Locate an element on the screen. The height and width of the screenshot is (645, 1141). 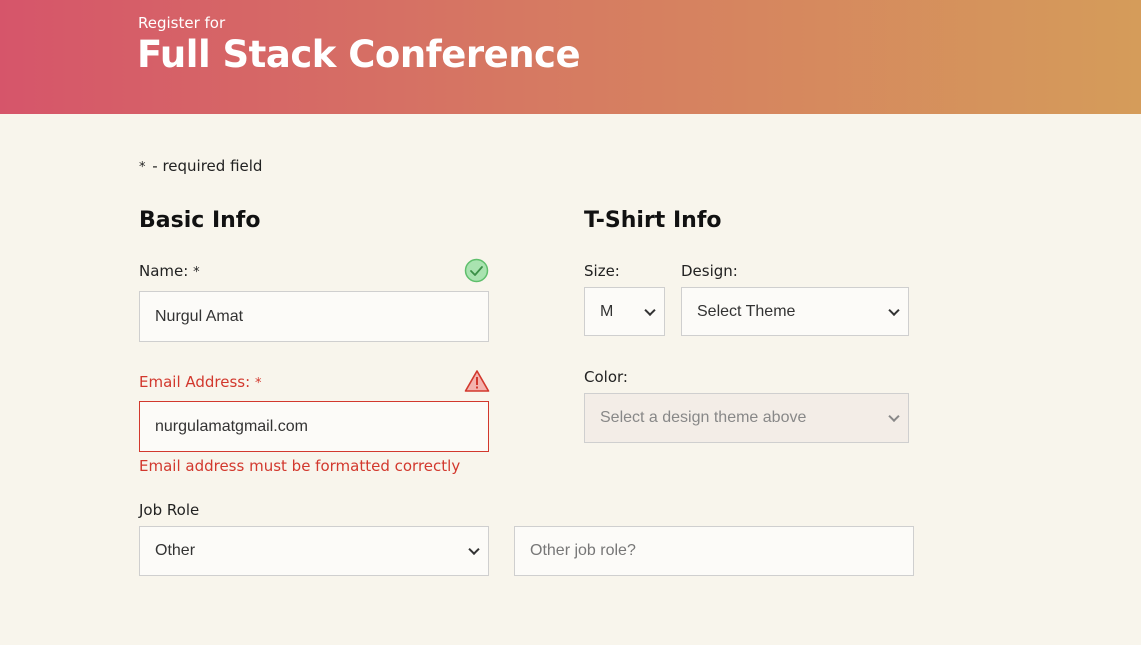
required-field-note: * - required field is located at coordinates (200, 166).